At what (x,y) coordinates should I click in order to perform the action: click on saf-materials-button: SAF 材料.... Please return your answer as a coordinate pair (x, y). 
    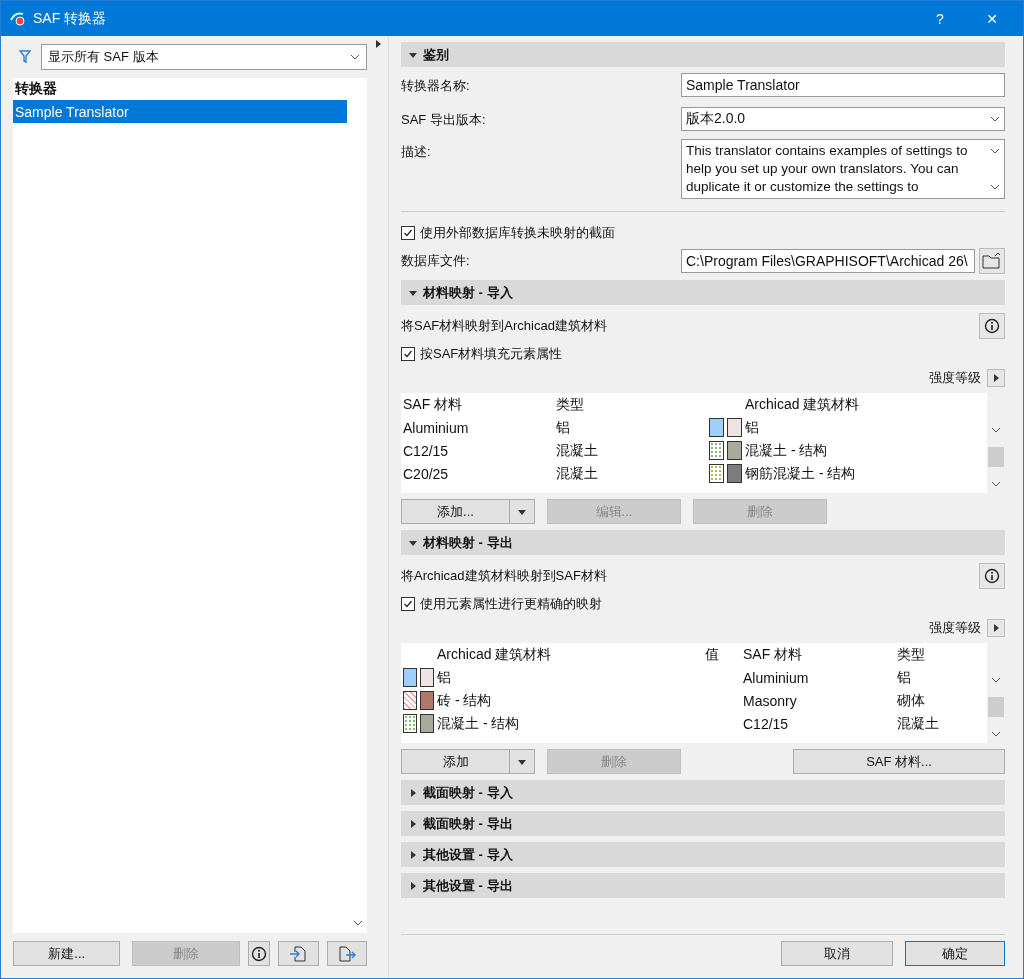
    Looking at the image, I should click on (899, 761).